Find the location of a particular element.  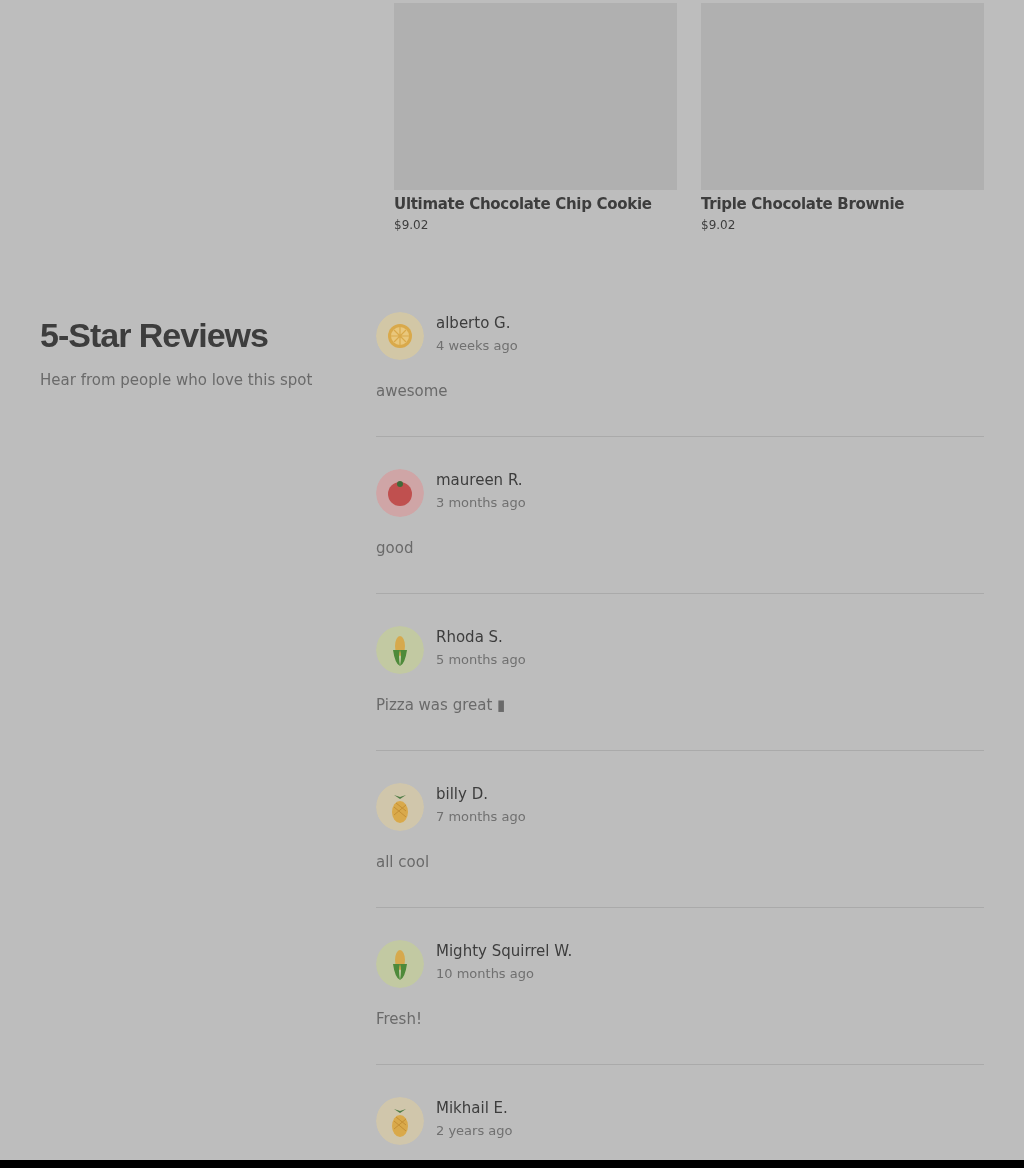

review-date: 4 weeks ago is located at coordinates (477, 345).